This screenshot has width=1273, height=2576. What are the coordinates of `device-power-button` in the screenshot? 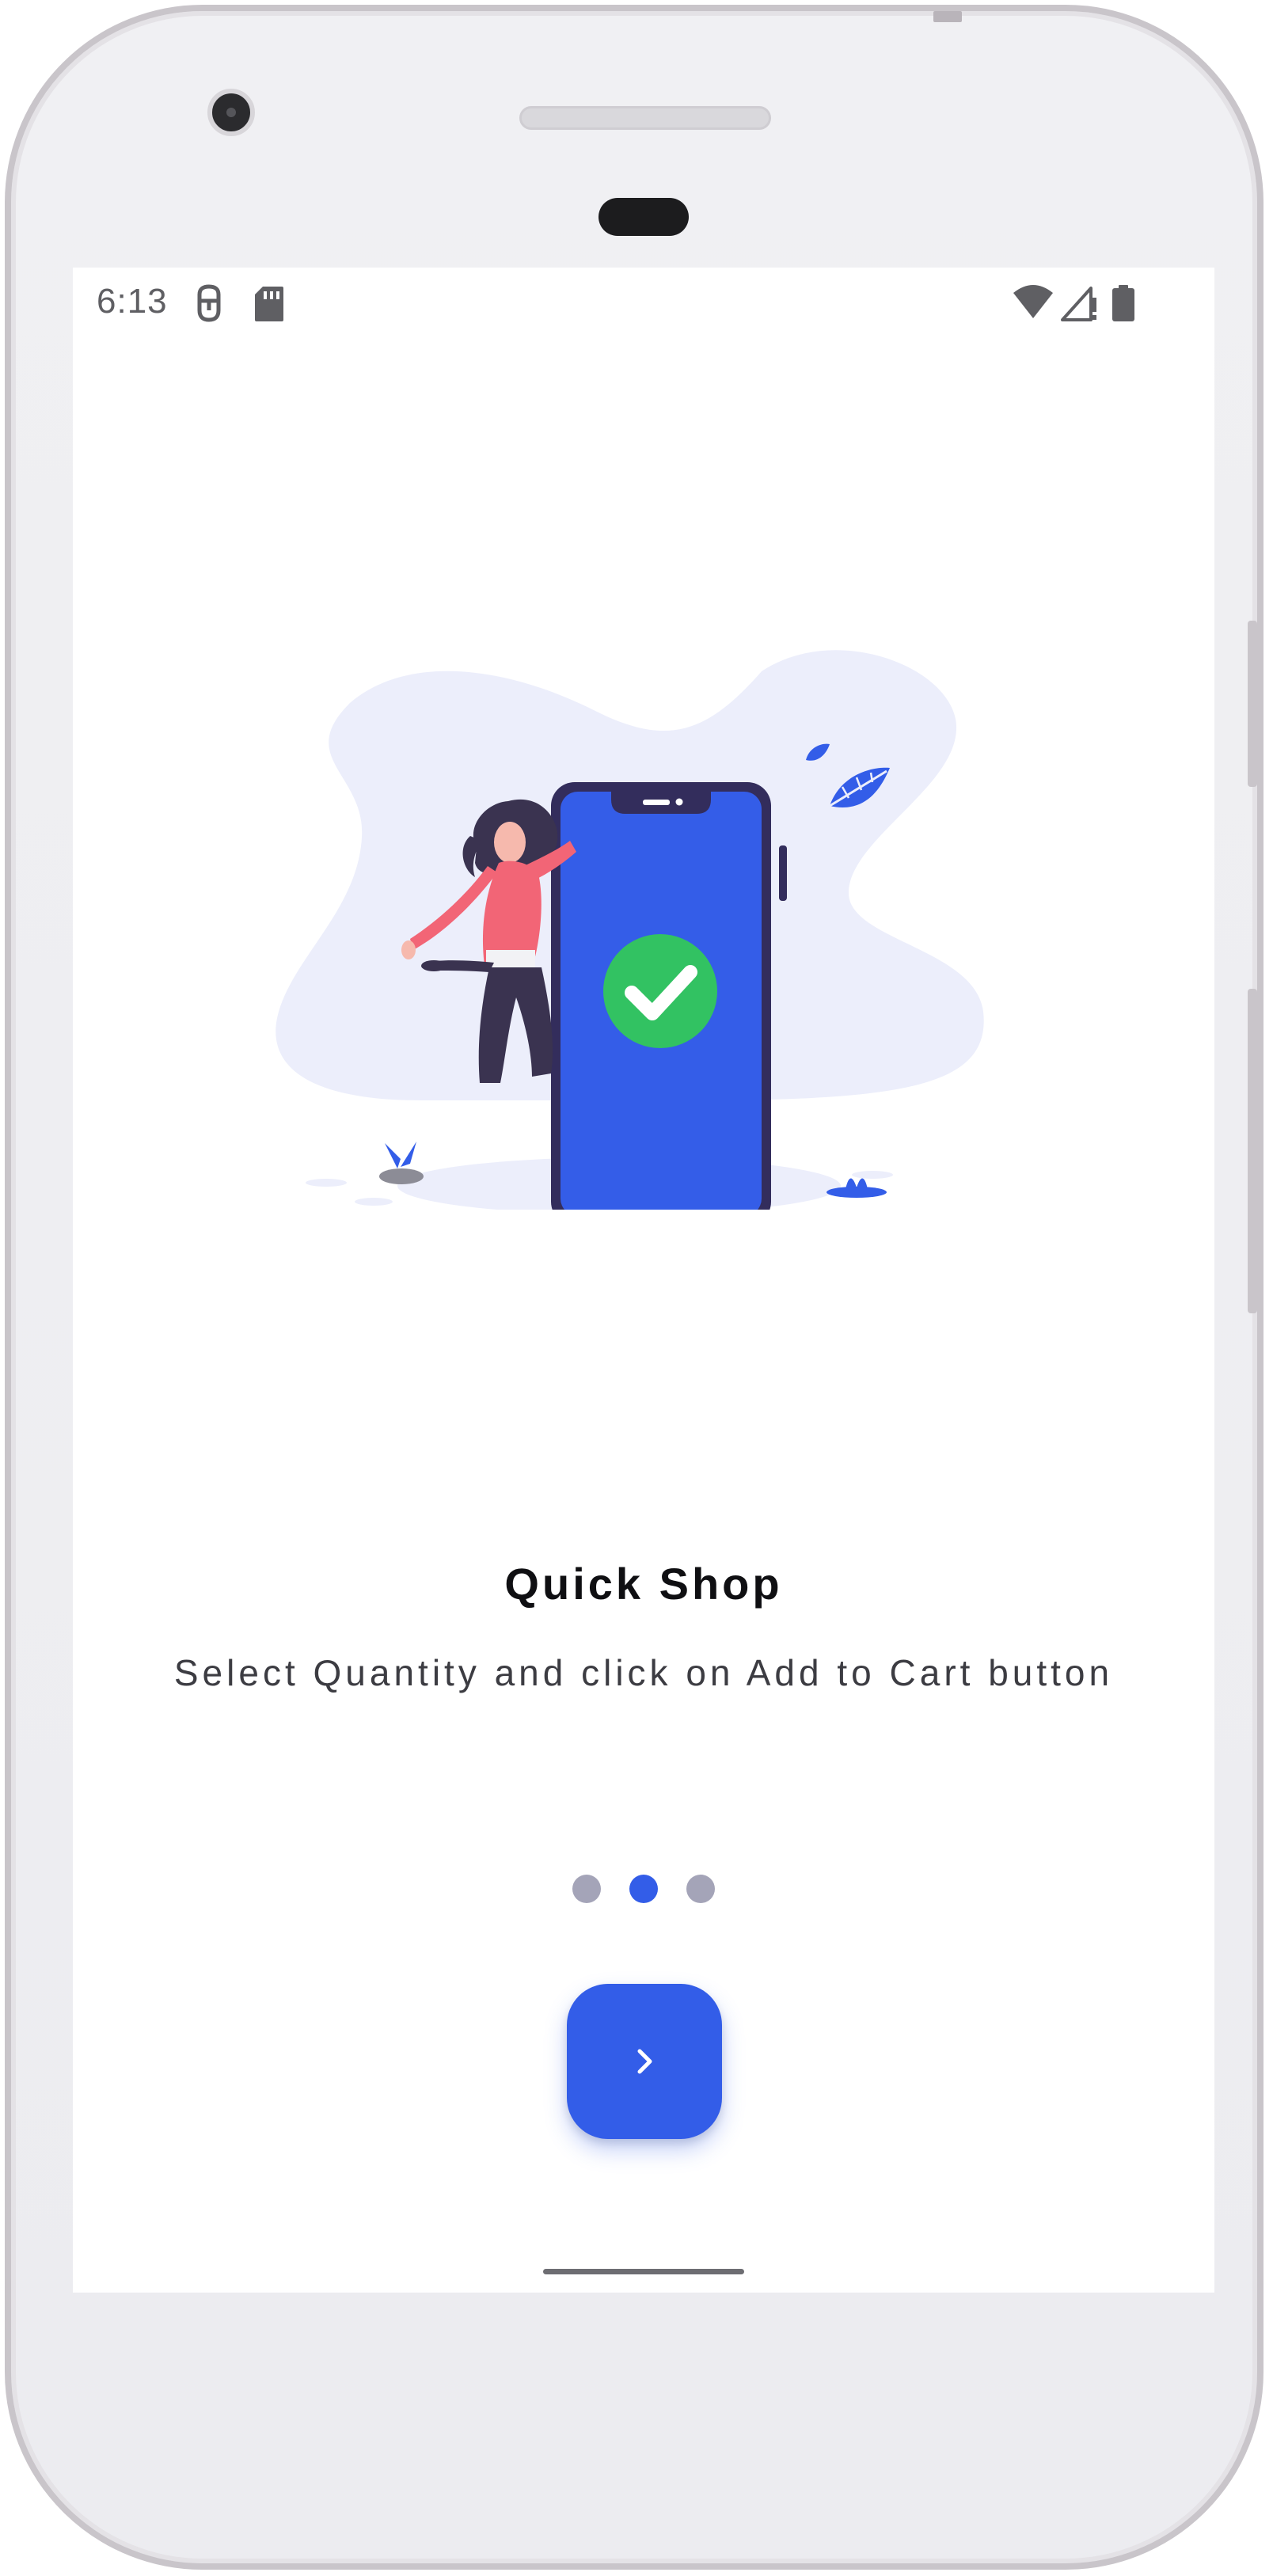 It's located at (1252, 704).